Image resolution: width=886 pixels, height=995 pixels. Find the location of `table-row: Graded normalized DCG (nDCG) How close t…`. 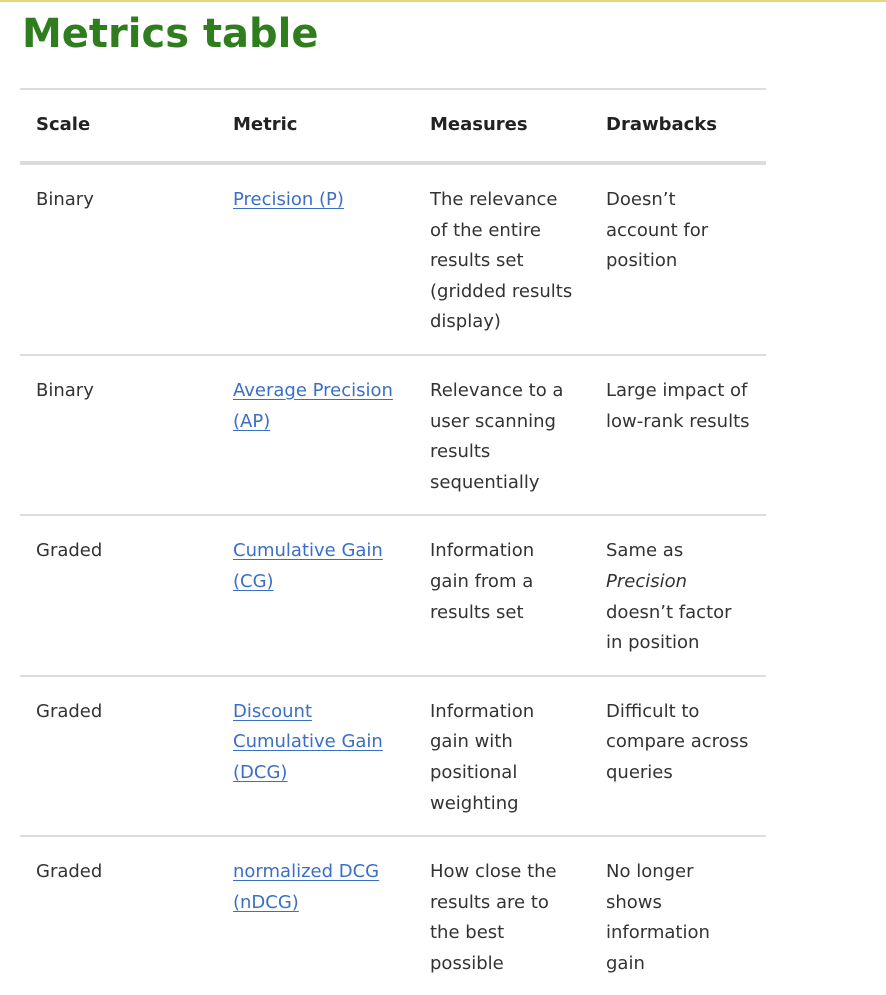

table-row: Graded normalized DCG (nDCG) How close t… is located at coordinates (393, 915).